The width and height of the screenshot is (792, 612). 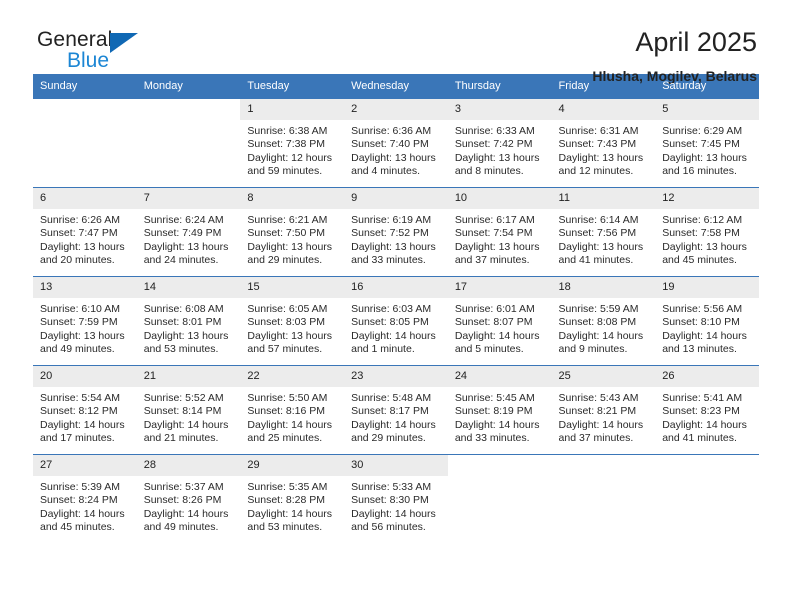 I want to click on day-number: 15, so click(x=292, y=287).